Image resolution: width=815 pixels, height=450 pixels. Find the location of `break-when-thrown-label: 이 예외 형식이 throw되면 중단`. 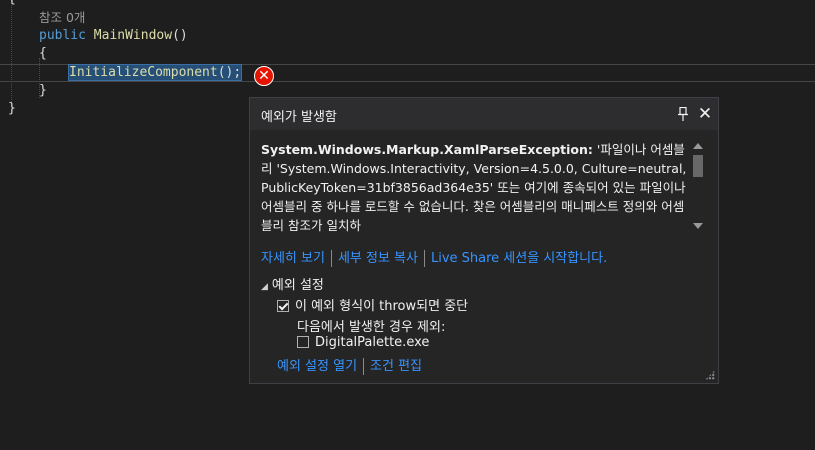

break-when-thrown-label: 이 예외 형식이 throw되면 중단 is located at coordinates (382, 306).